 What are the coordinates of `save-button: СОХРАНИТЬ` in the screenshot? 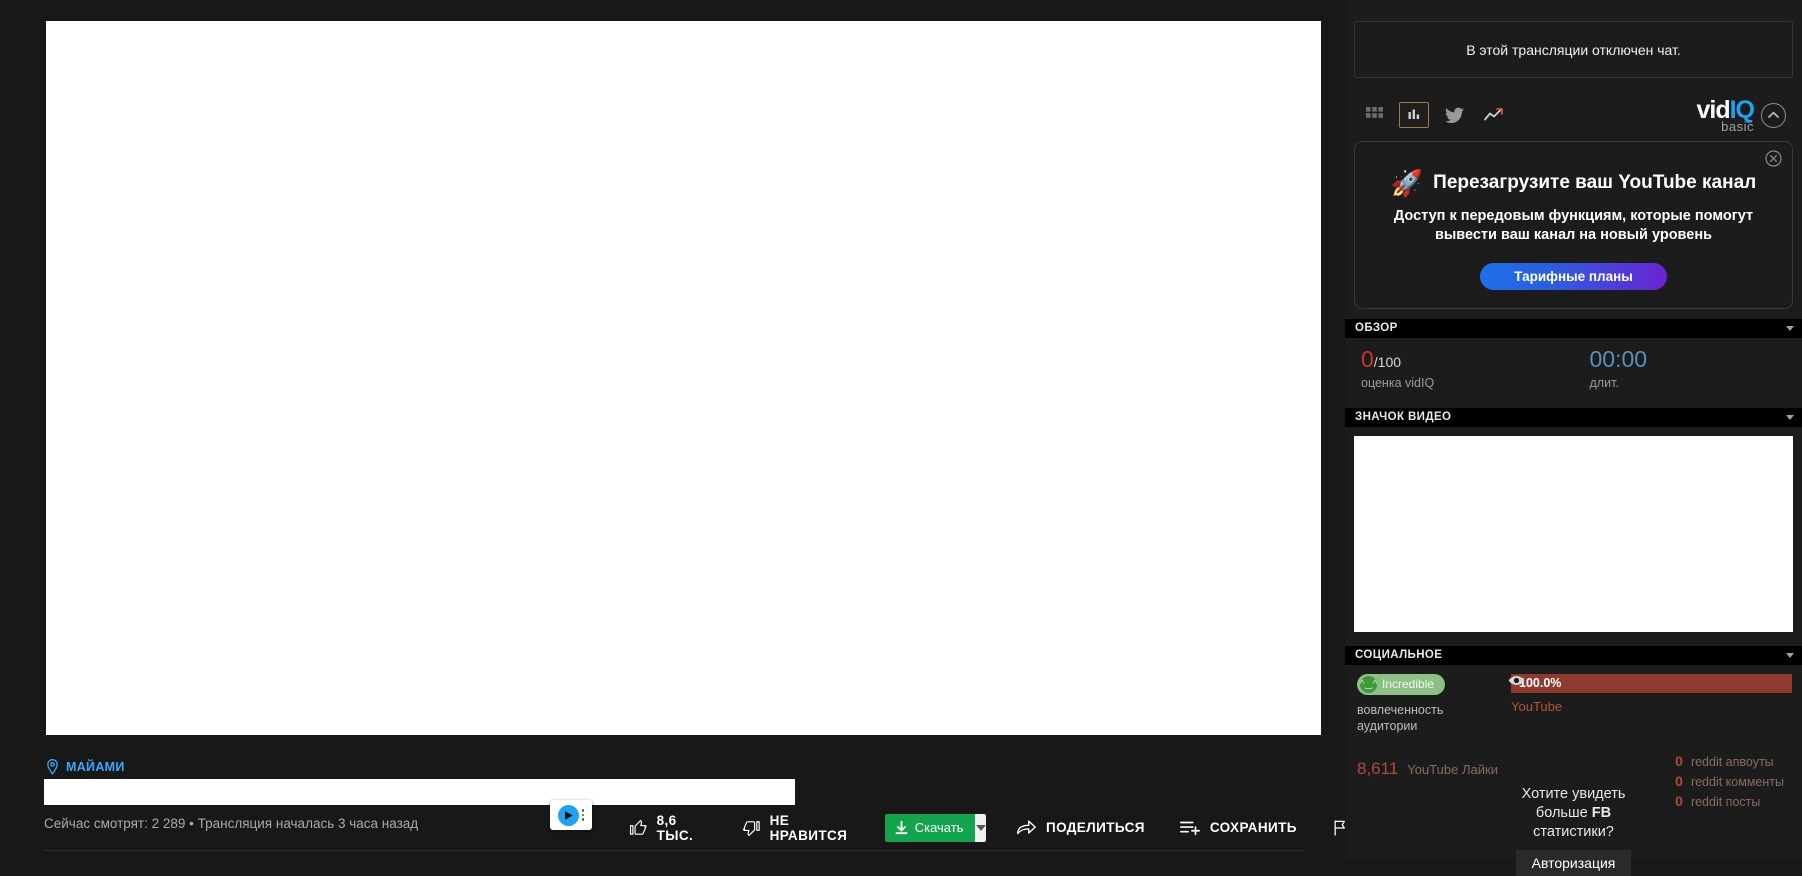 It's located at (1238, 827).